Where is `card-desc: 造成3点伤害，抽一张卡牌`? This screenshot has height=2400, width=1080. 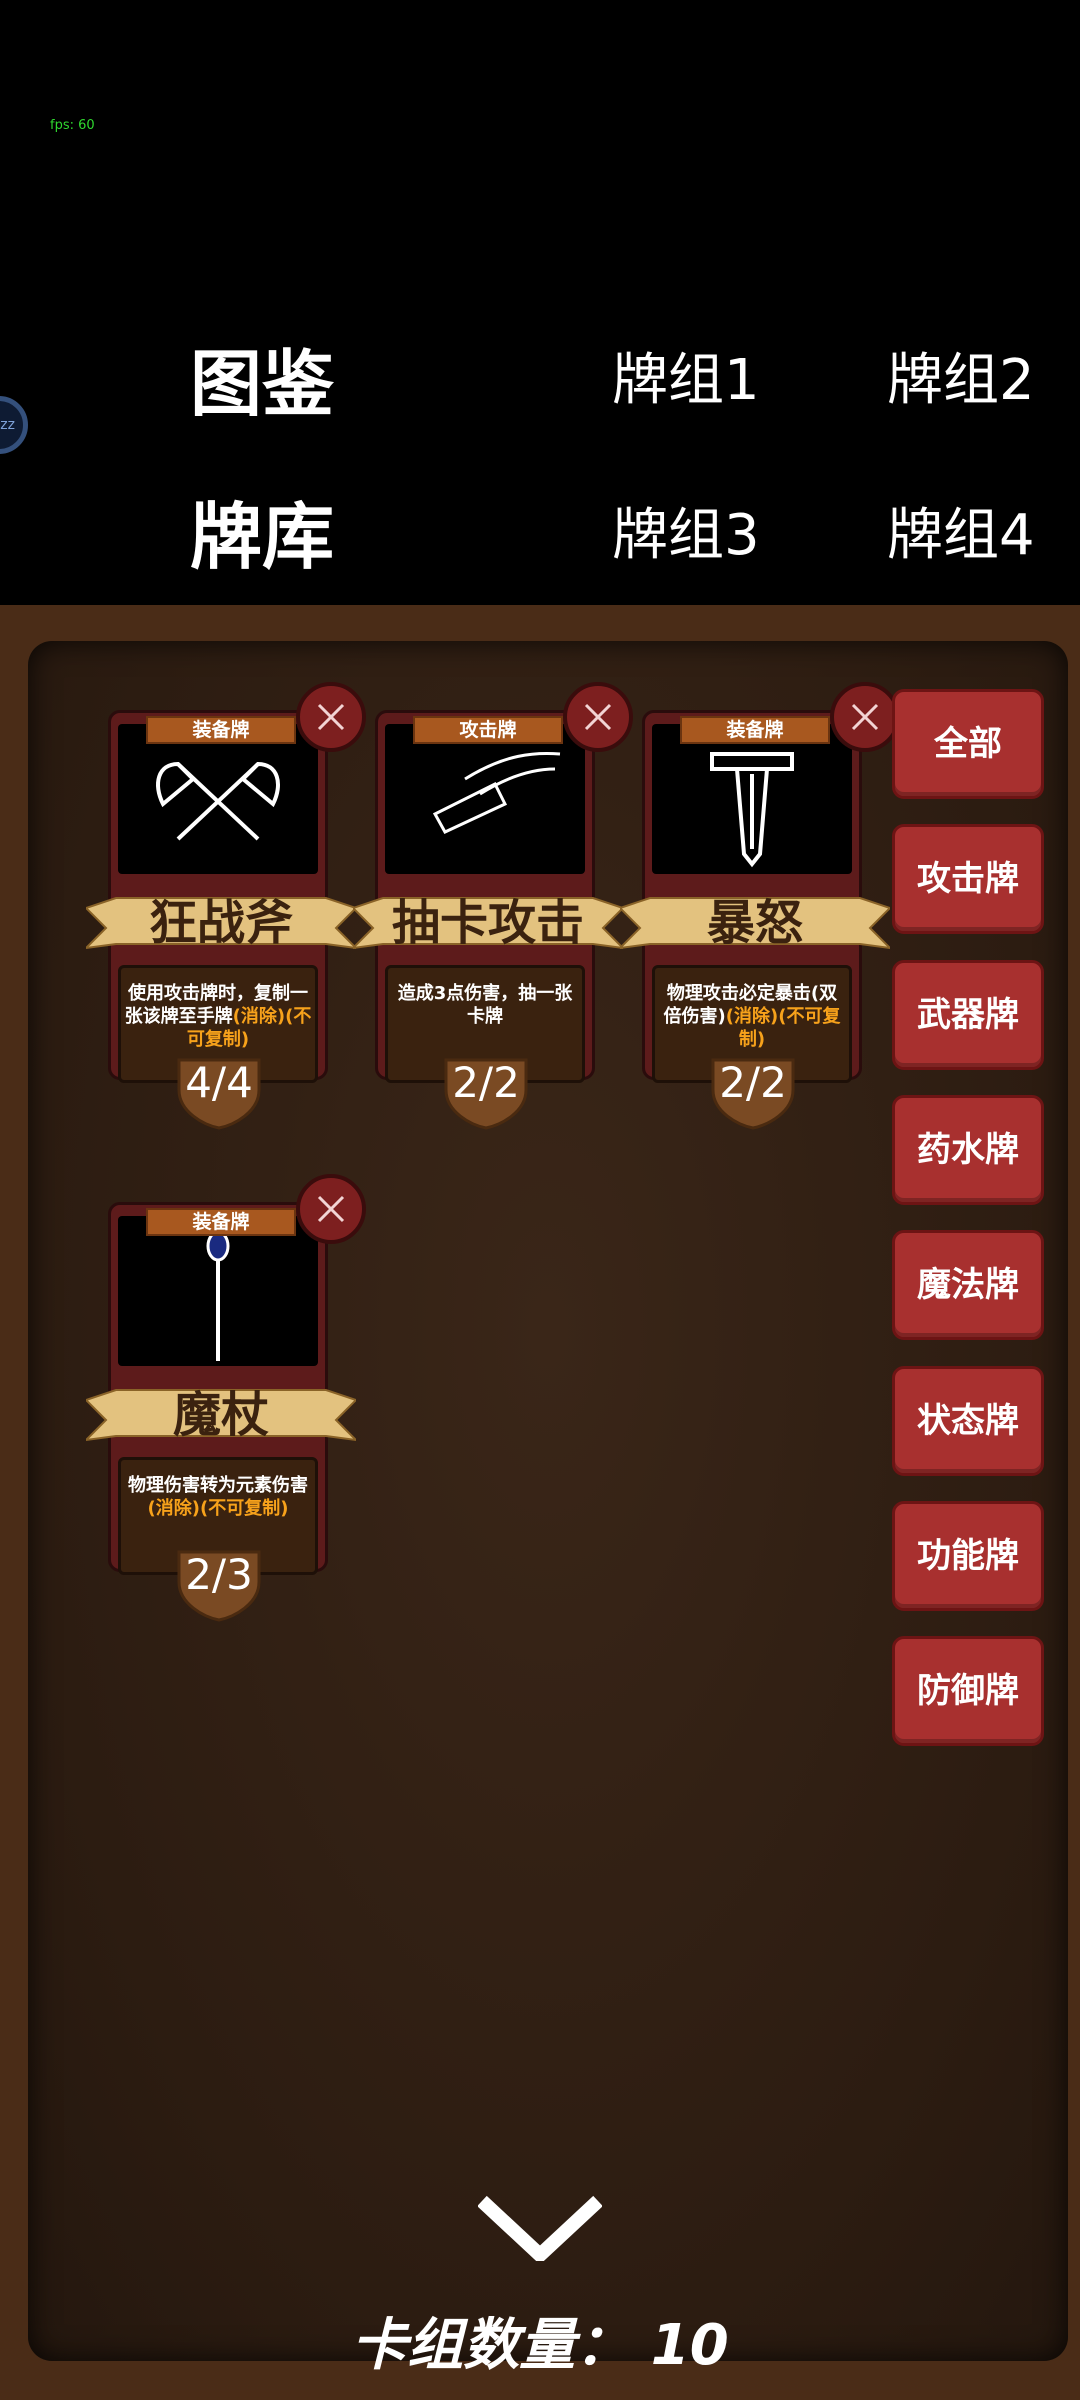 card-desc: 造成3点伤害，抽一张卡牌 is located at coordinates (485, 1005).